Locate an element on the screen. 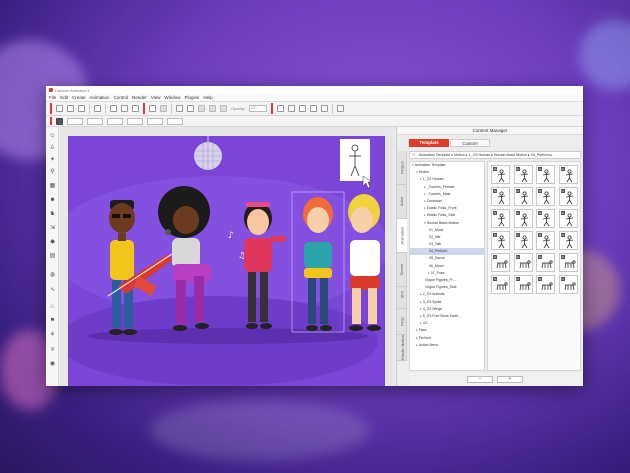 The width and height of the screenshot is (630, 473). new-project-icon is located at coordinates (59, 108).